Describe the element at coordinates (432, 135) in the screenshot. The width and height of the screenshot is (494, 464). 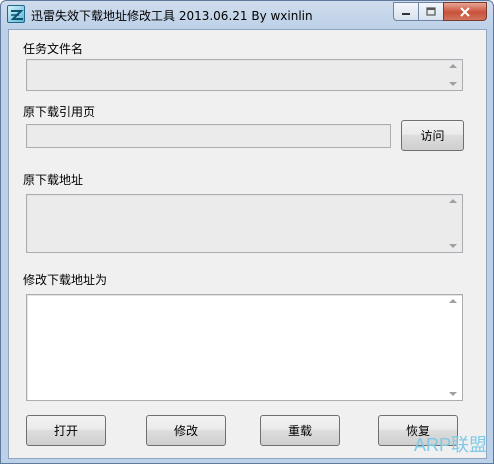
I see `visit-button: 访问` at that location.